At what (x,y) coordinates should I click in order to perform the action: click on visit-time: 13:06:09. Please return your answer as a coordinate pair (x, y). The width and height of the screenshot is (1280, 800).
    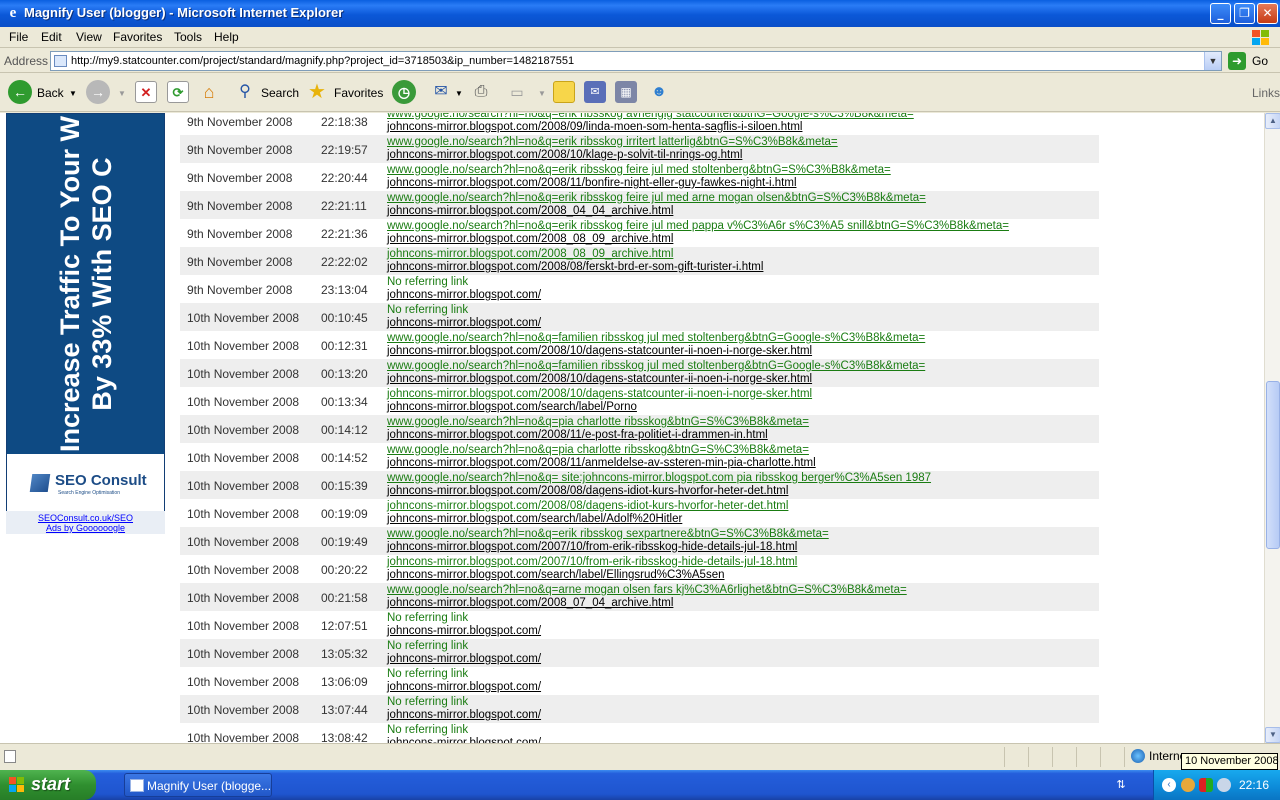
    Looking at the image, I should click on (344, 682).